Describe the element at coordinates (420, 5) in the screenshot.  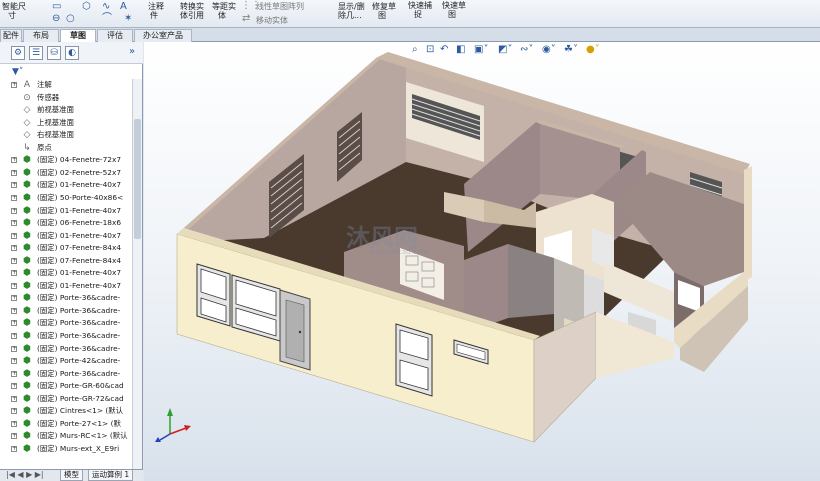
I see `quick-snaps-button: 快速捕` at that location.